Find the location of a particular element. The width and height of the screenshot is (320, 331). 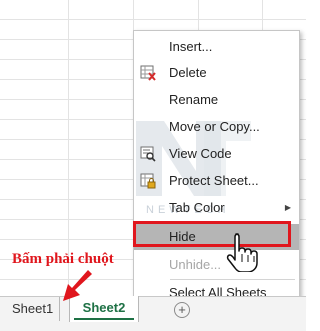

delete-sheet-icon is located at coordinates (148, 73).